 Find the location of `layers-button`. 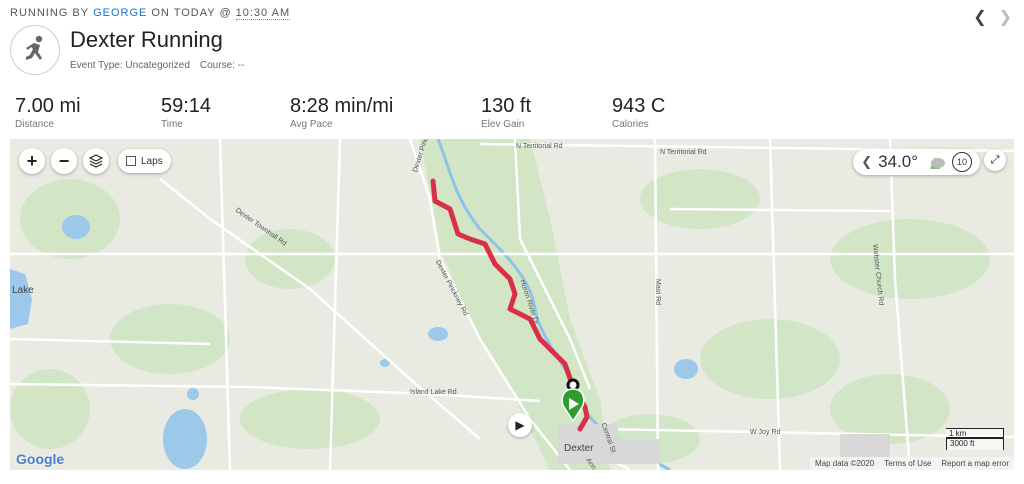

layers-button is located at coordinates (96, 161).